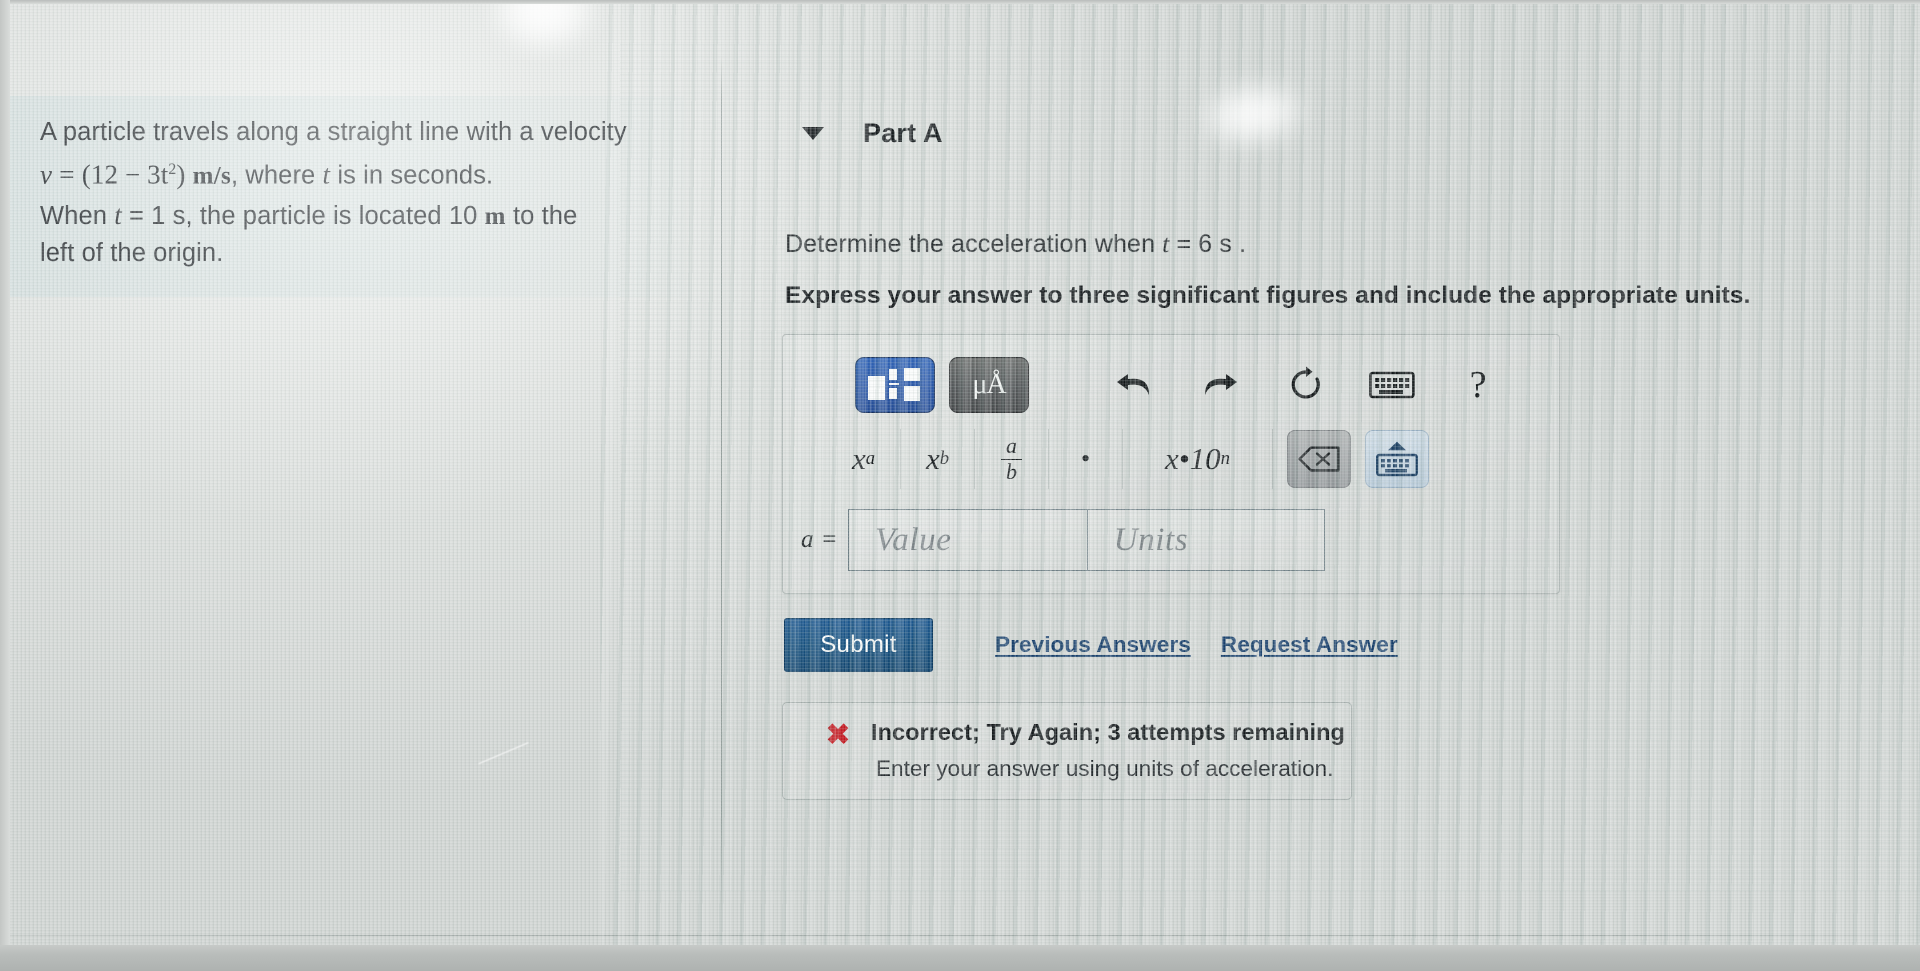 This screenshot has width=1920, height=971. I want to click on answer-value-placeholder: Value, so click(913, 539).